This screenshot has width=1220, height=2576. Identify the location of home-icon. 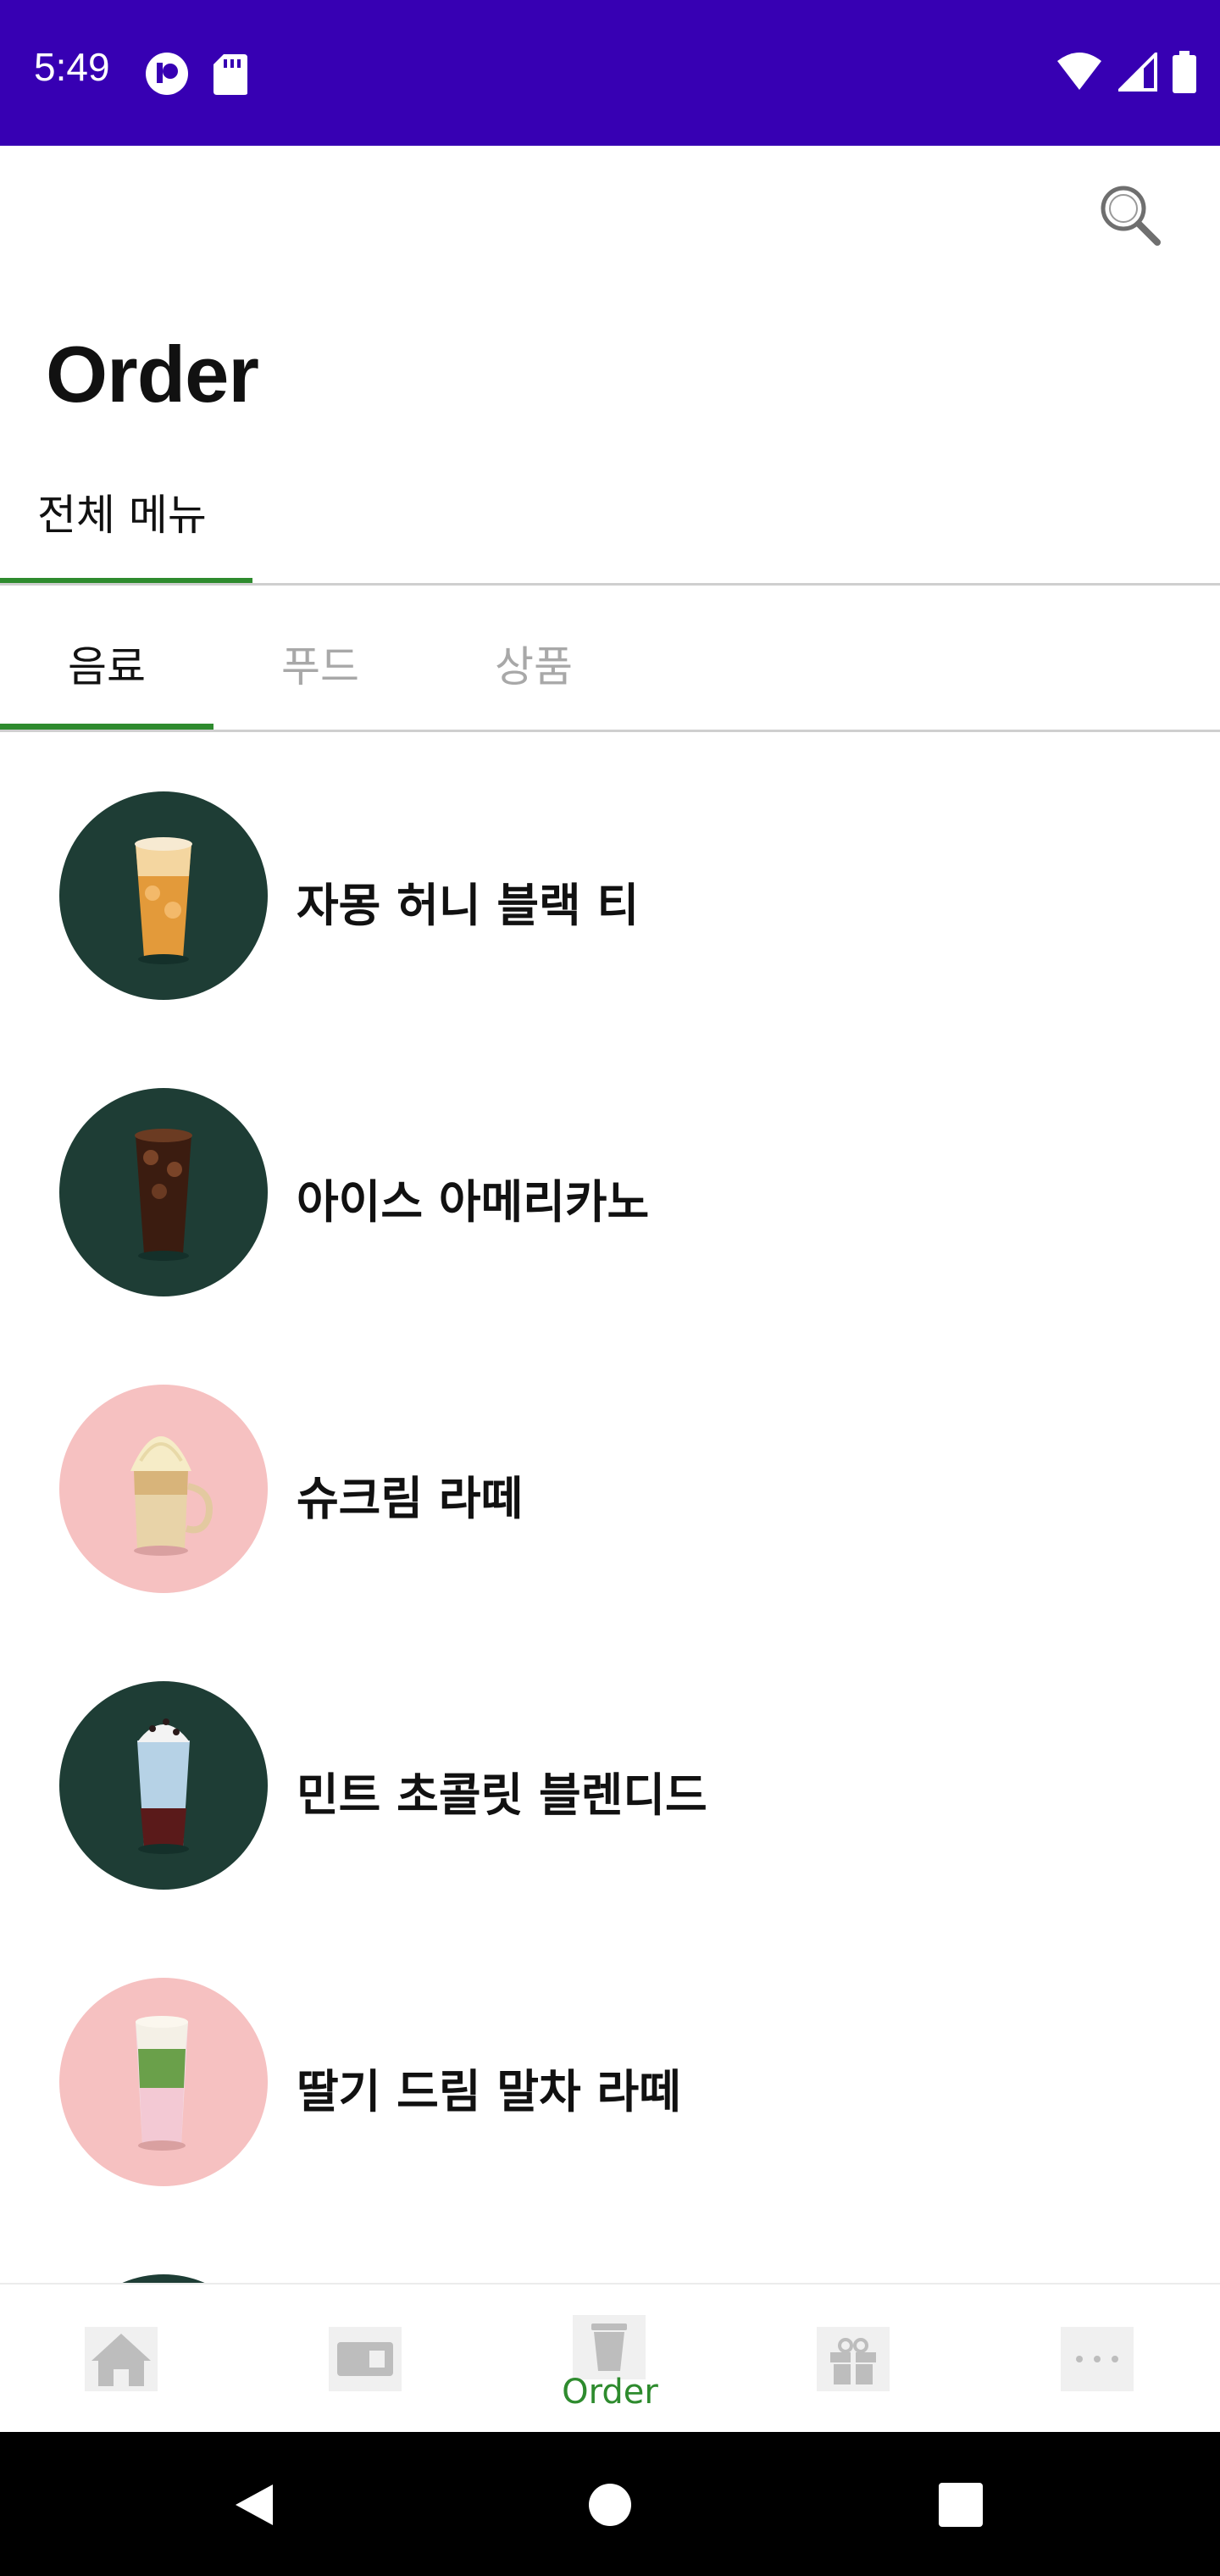
(121, 2359).